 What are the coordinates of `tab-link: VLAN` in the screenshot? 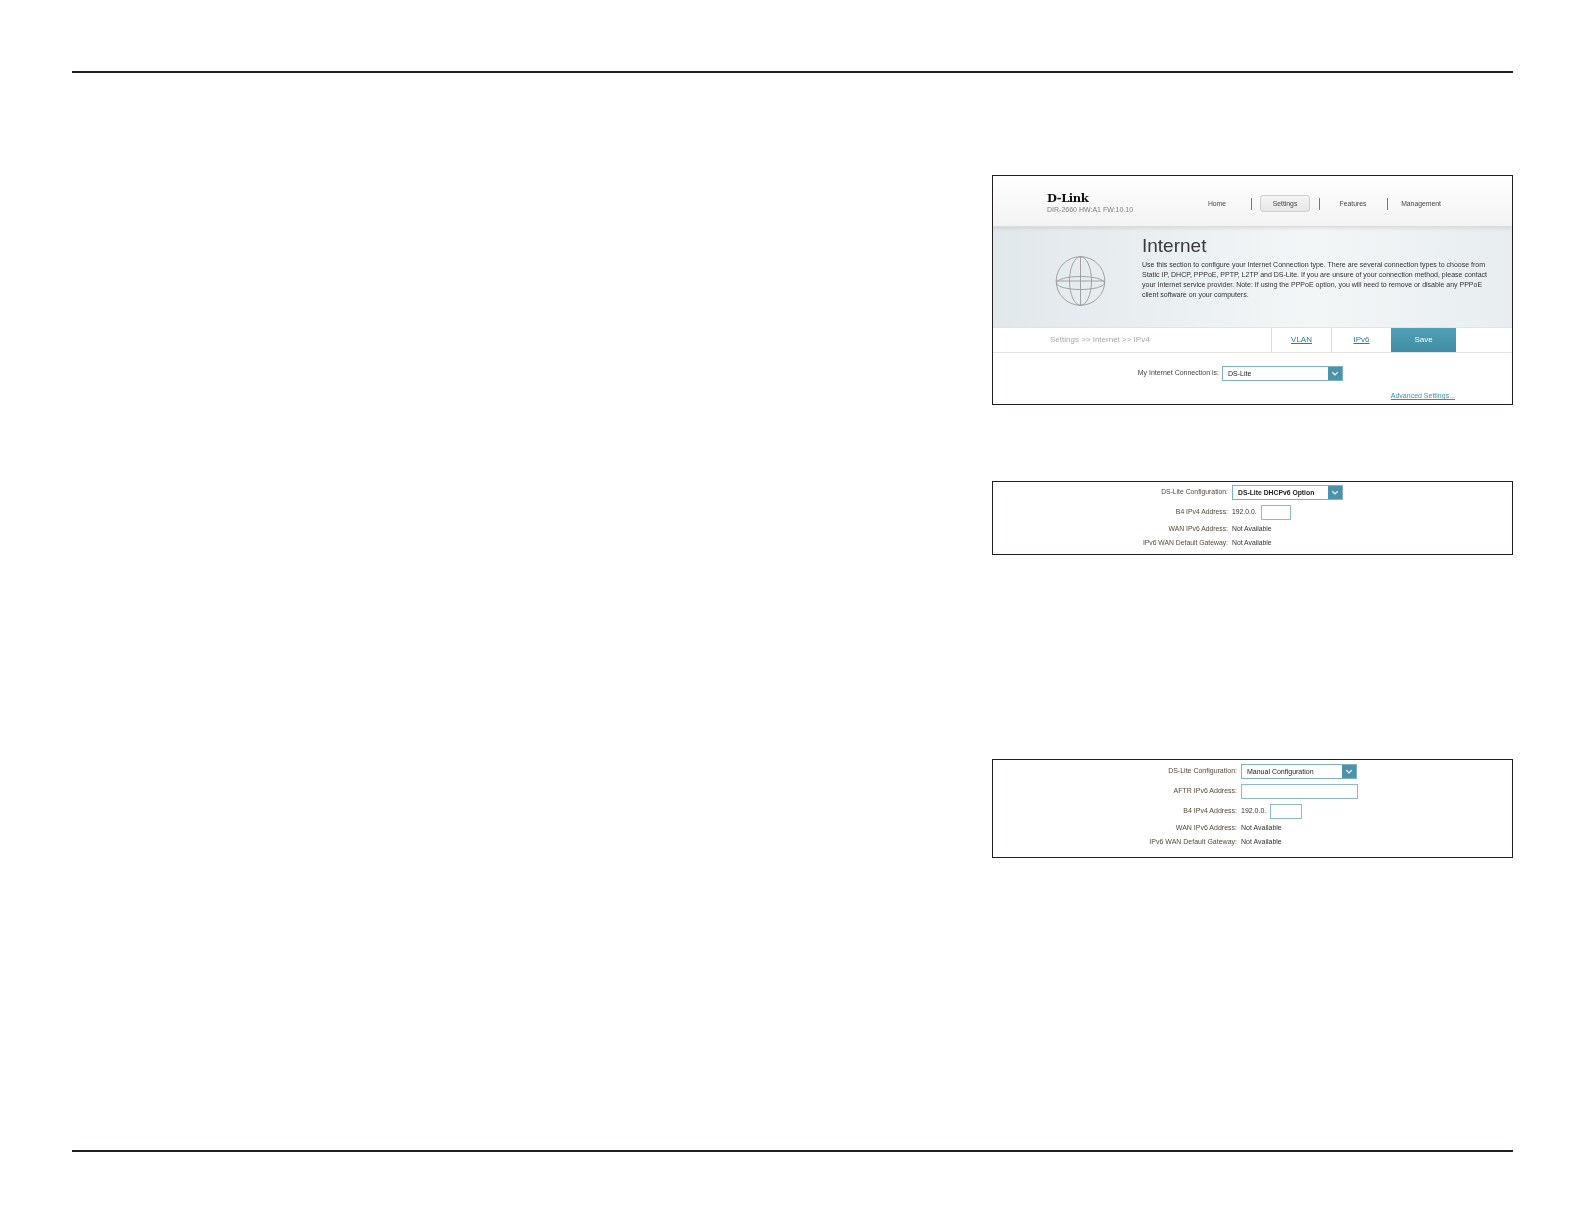 It's located at (1301, 340).